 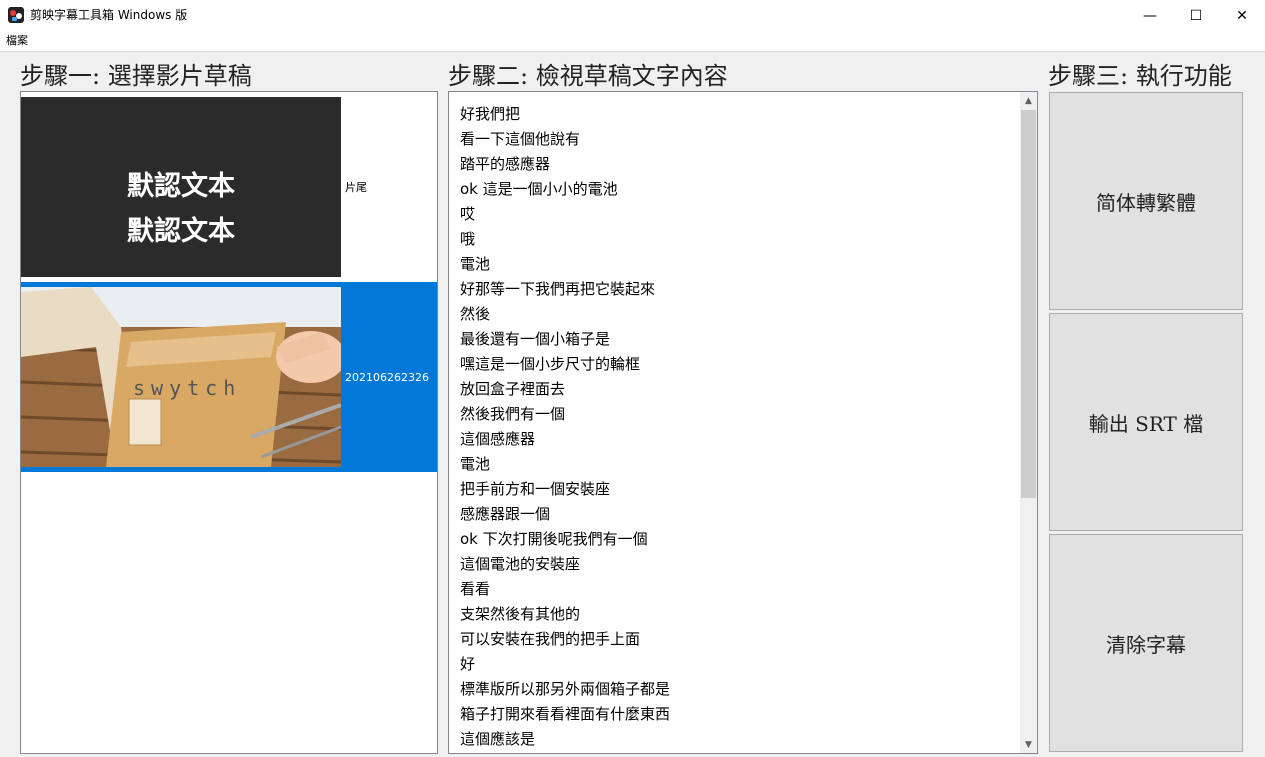 I want to click on export-srt-button: 輸出 SRT 檔, so click(x=1146, y=422).